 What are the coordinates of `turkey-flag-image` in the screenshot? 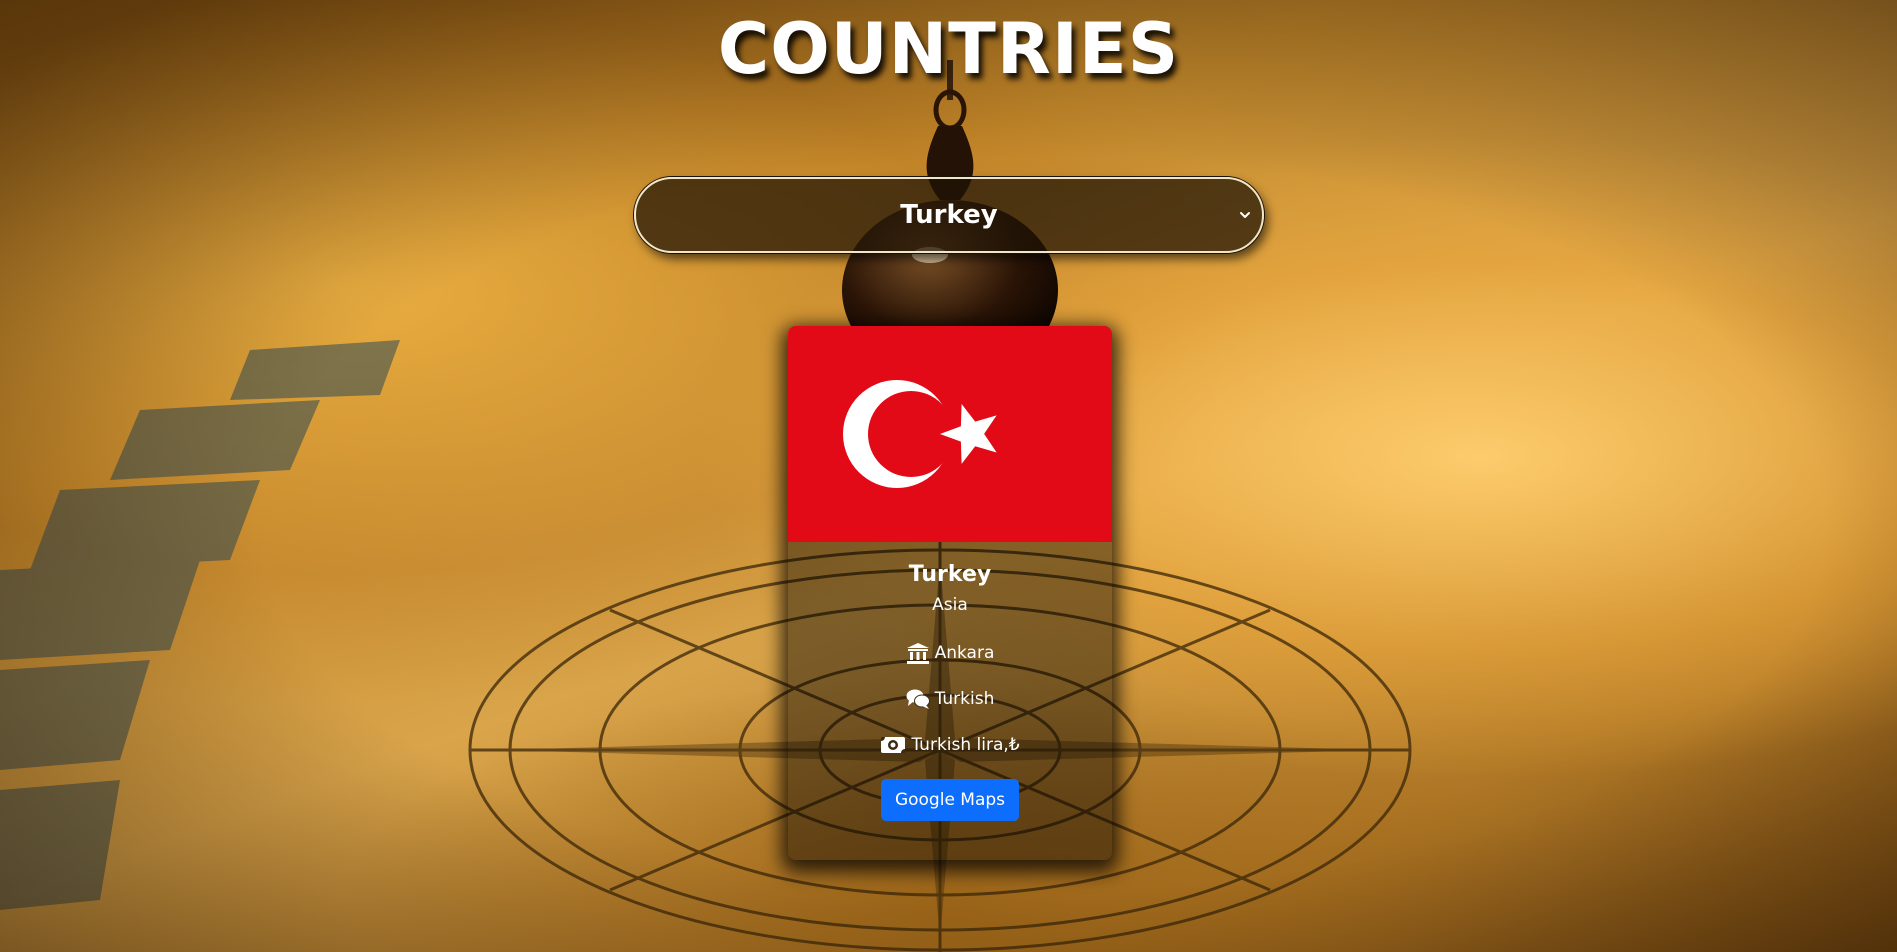 It's located at (950, 434).